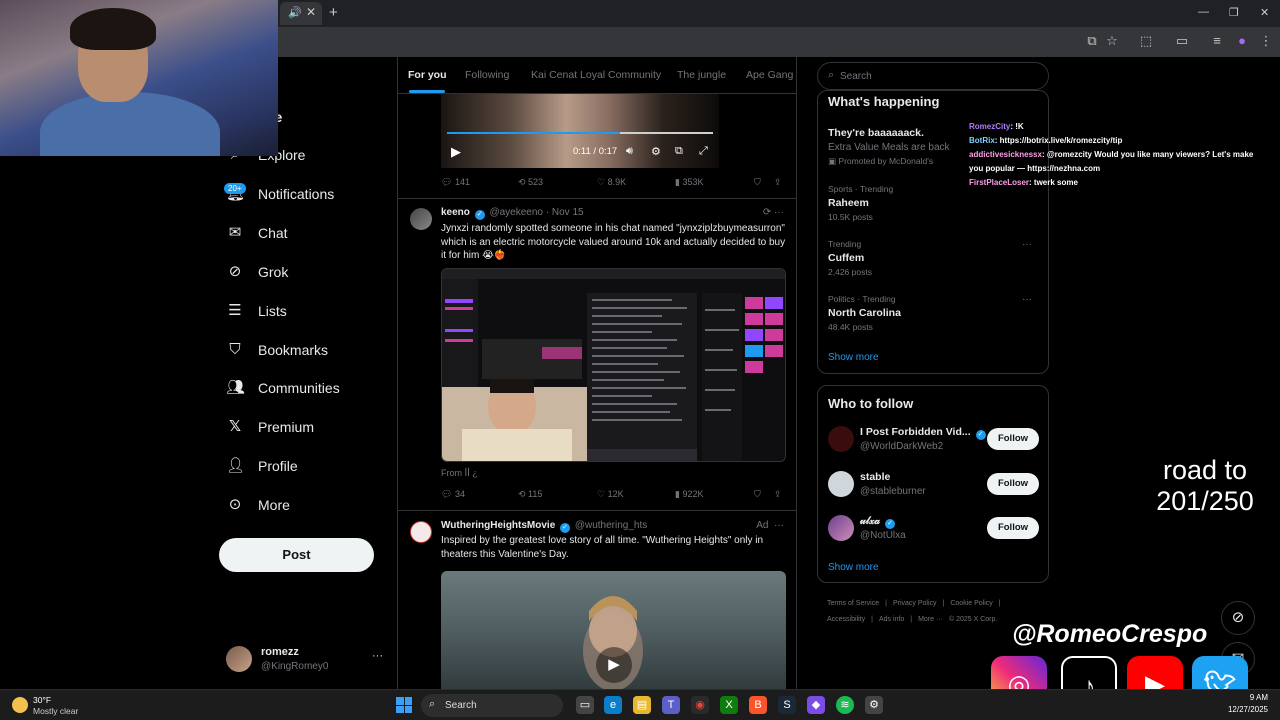 This screenshot has width=1280, height=720. Describe the element at coordinates (596, 75) in the screenshot. I see `tab-kai-cenat-loyal-community: Kai Cenat Loyal Community` at that location.